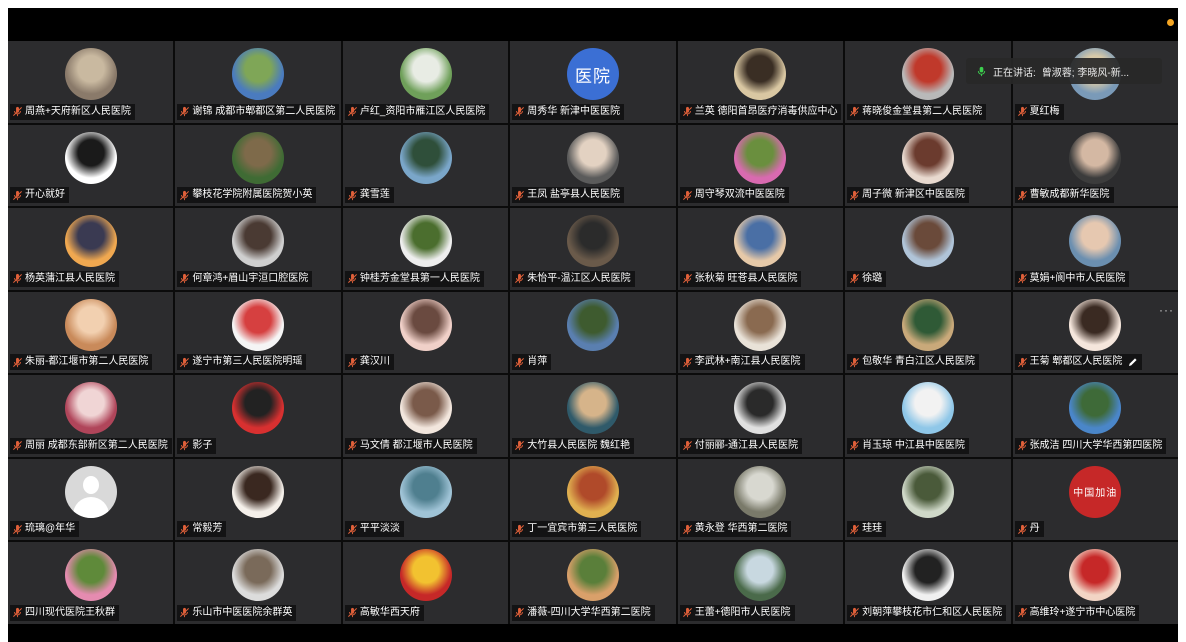 This screenshot has height=642, width=1186. I want to click on participant-tile: 周燕+天府新区人民医院, so click(91, 82).